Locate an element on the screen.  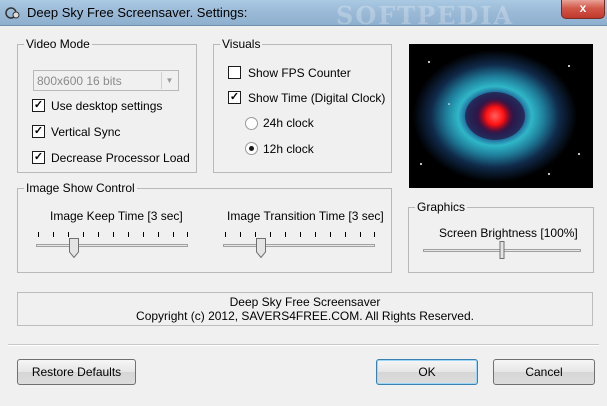
preview-image is located at coordinates (501, 116).